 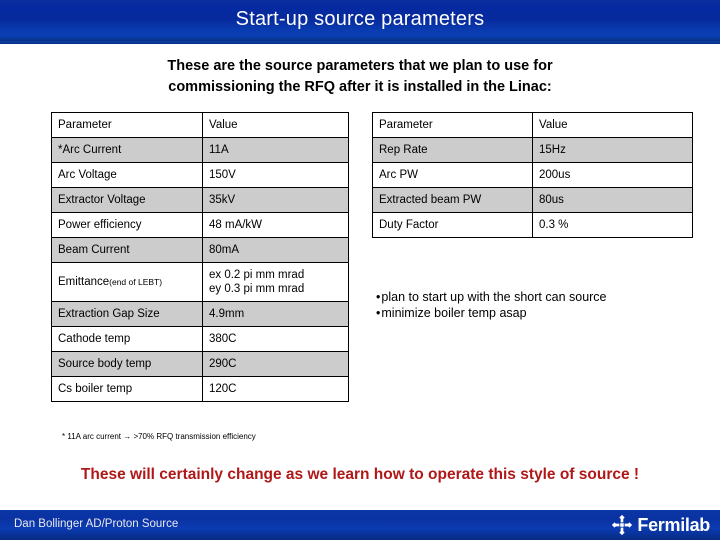 I want to click on table-row: Source body temp 290C, so click(x=200, y=364).